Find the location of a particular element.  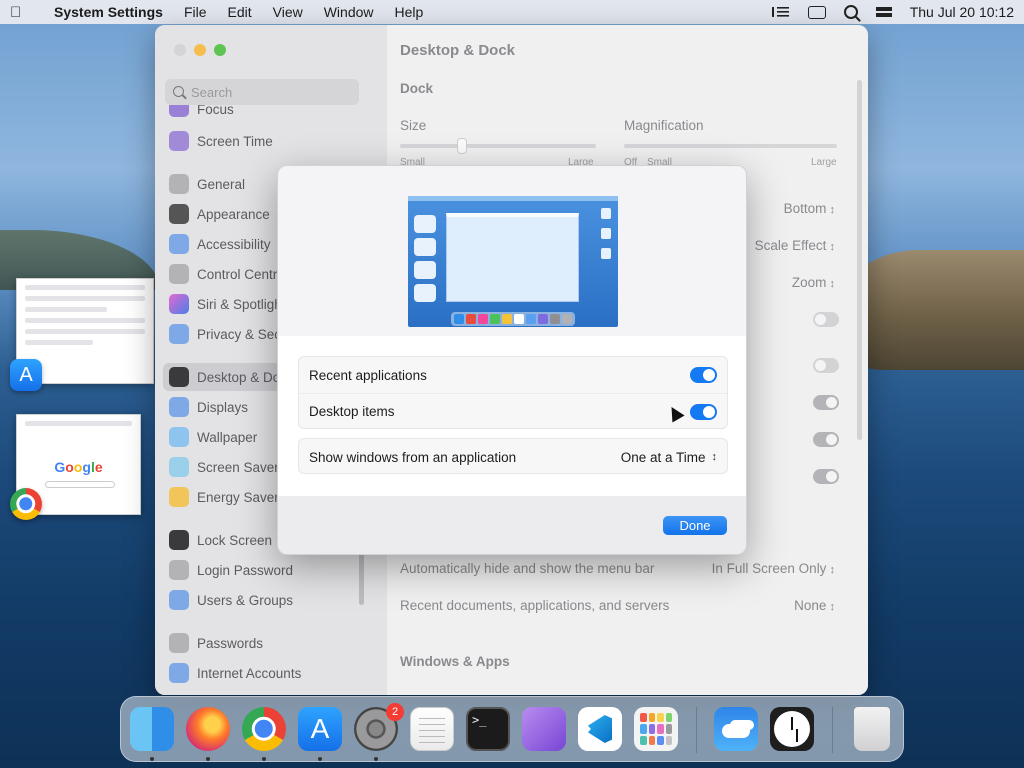

magnification-slider is located at coordinates (730, 146).